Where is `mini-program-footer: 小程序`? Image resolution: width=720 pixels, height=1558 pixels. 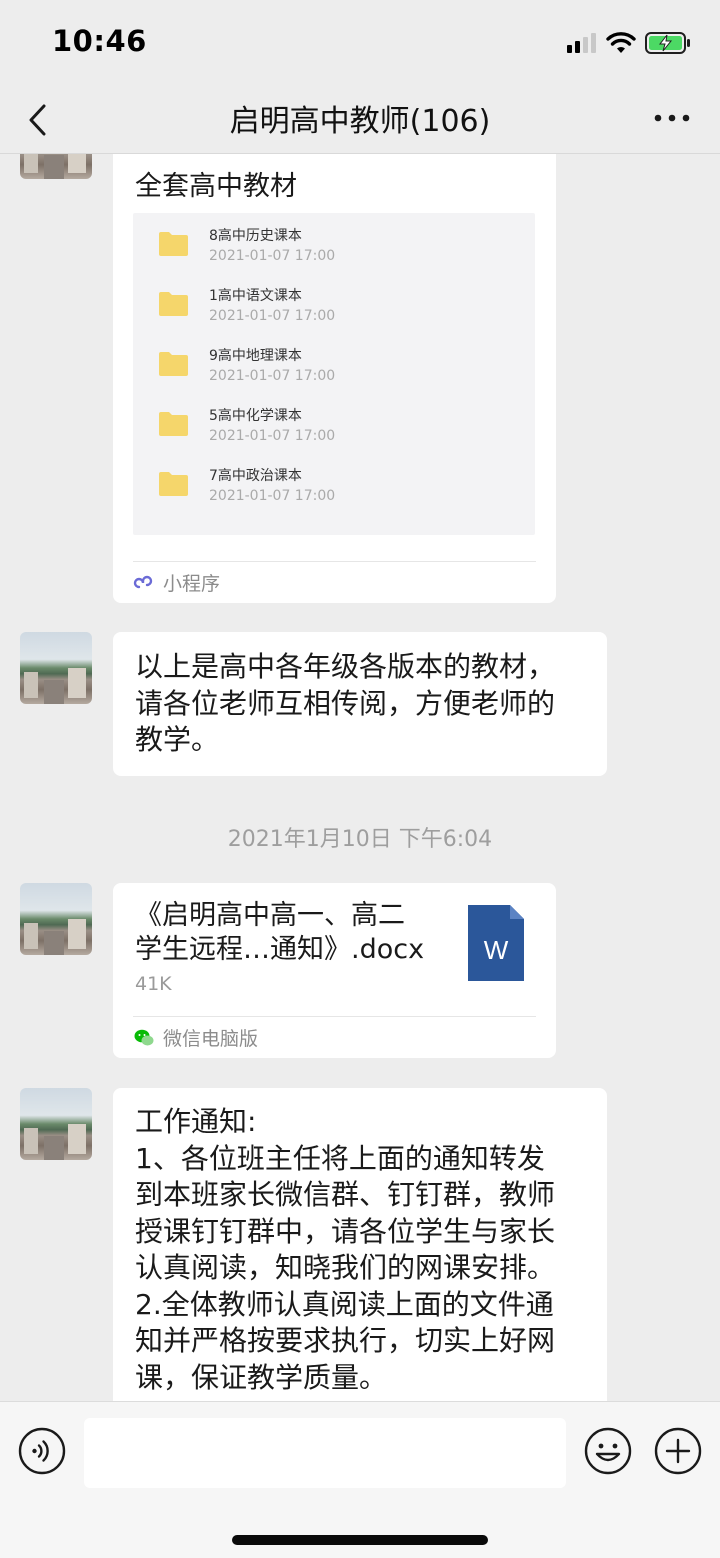
mini-program-footer: 小程序 is located at coordinates (176, 582).